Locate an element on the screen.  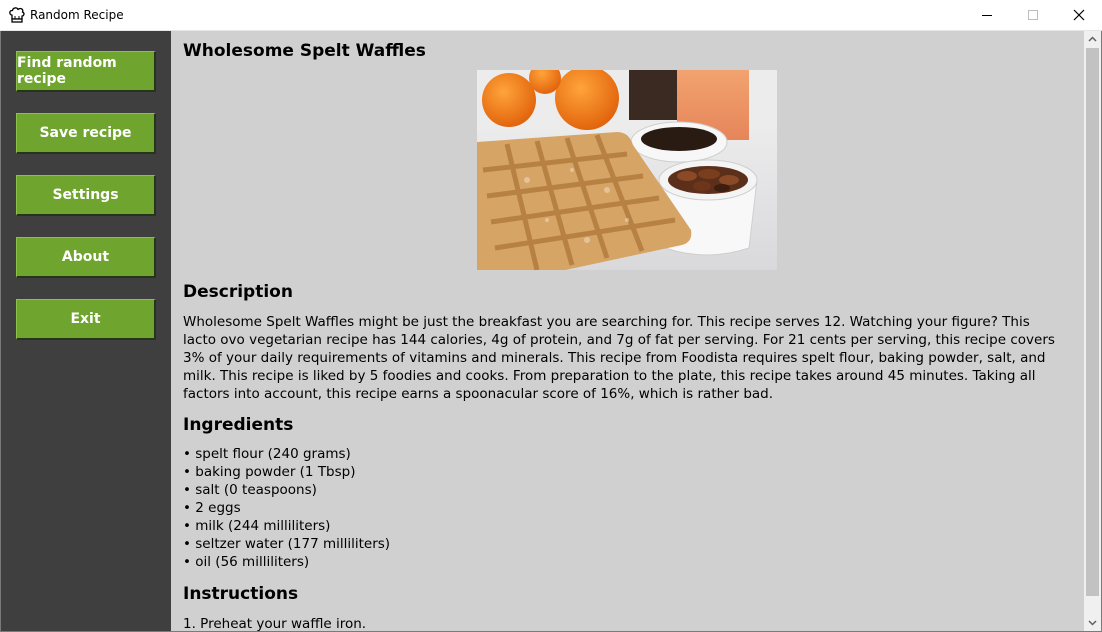
chevron-up-icon is located at coordinates (1092, 39).